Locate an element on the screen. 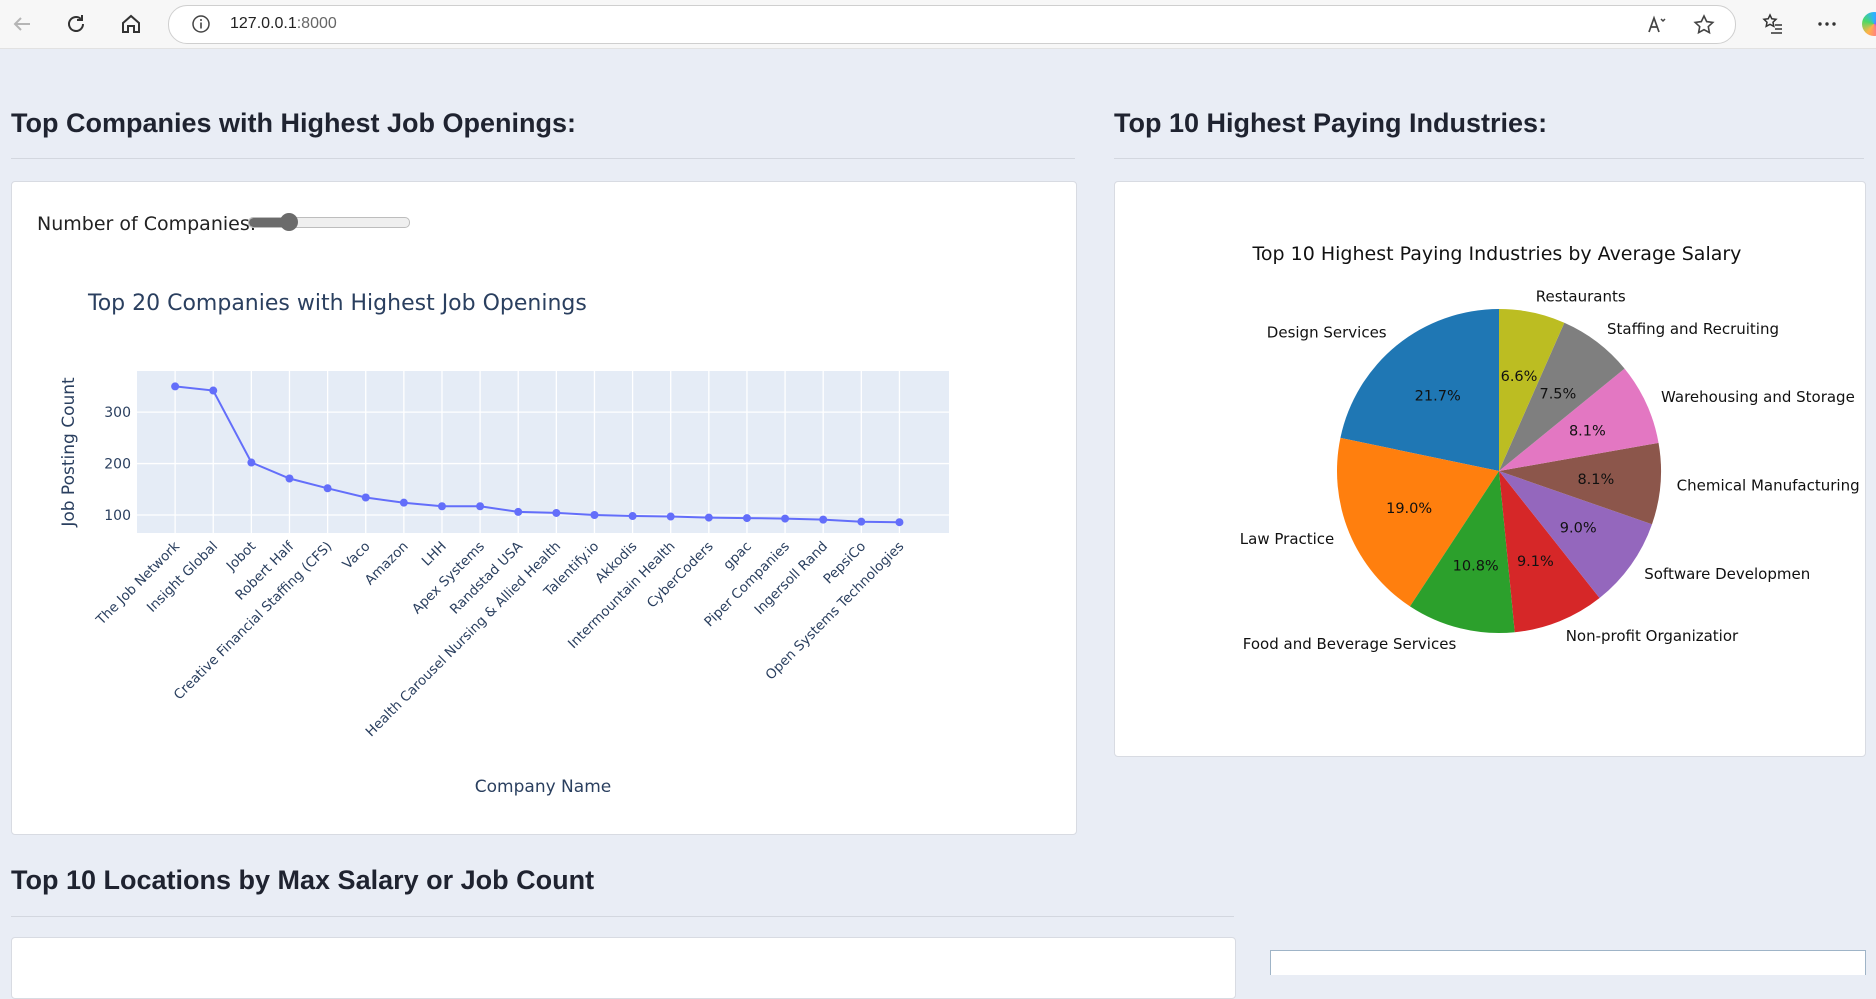 This screenshot has width=1876, height=999. pie-category-label: Design Services is located at coordinates (1327, 333).